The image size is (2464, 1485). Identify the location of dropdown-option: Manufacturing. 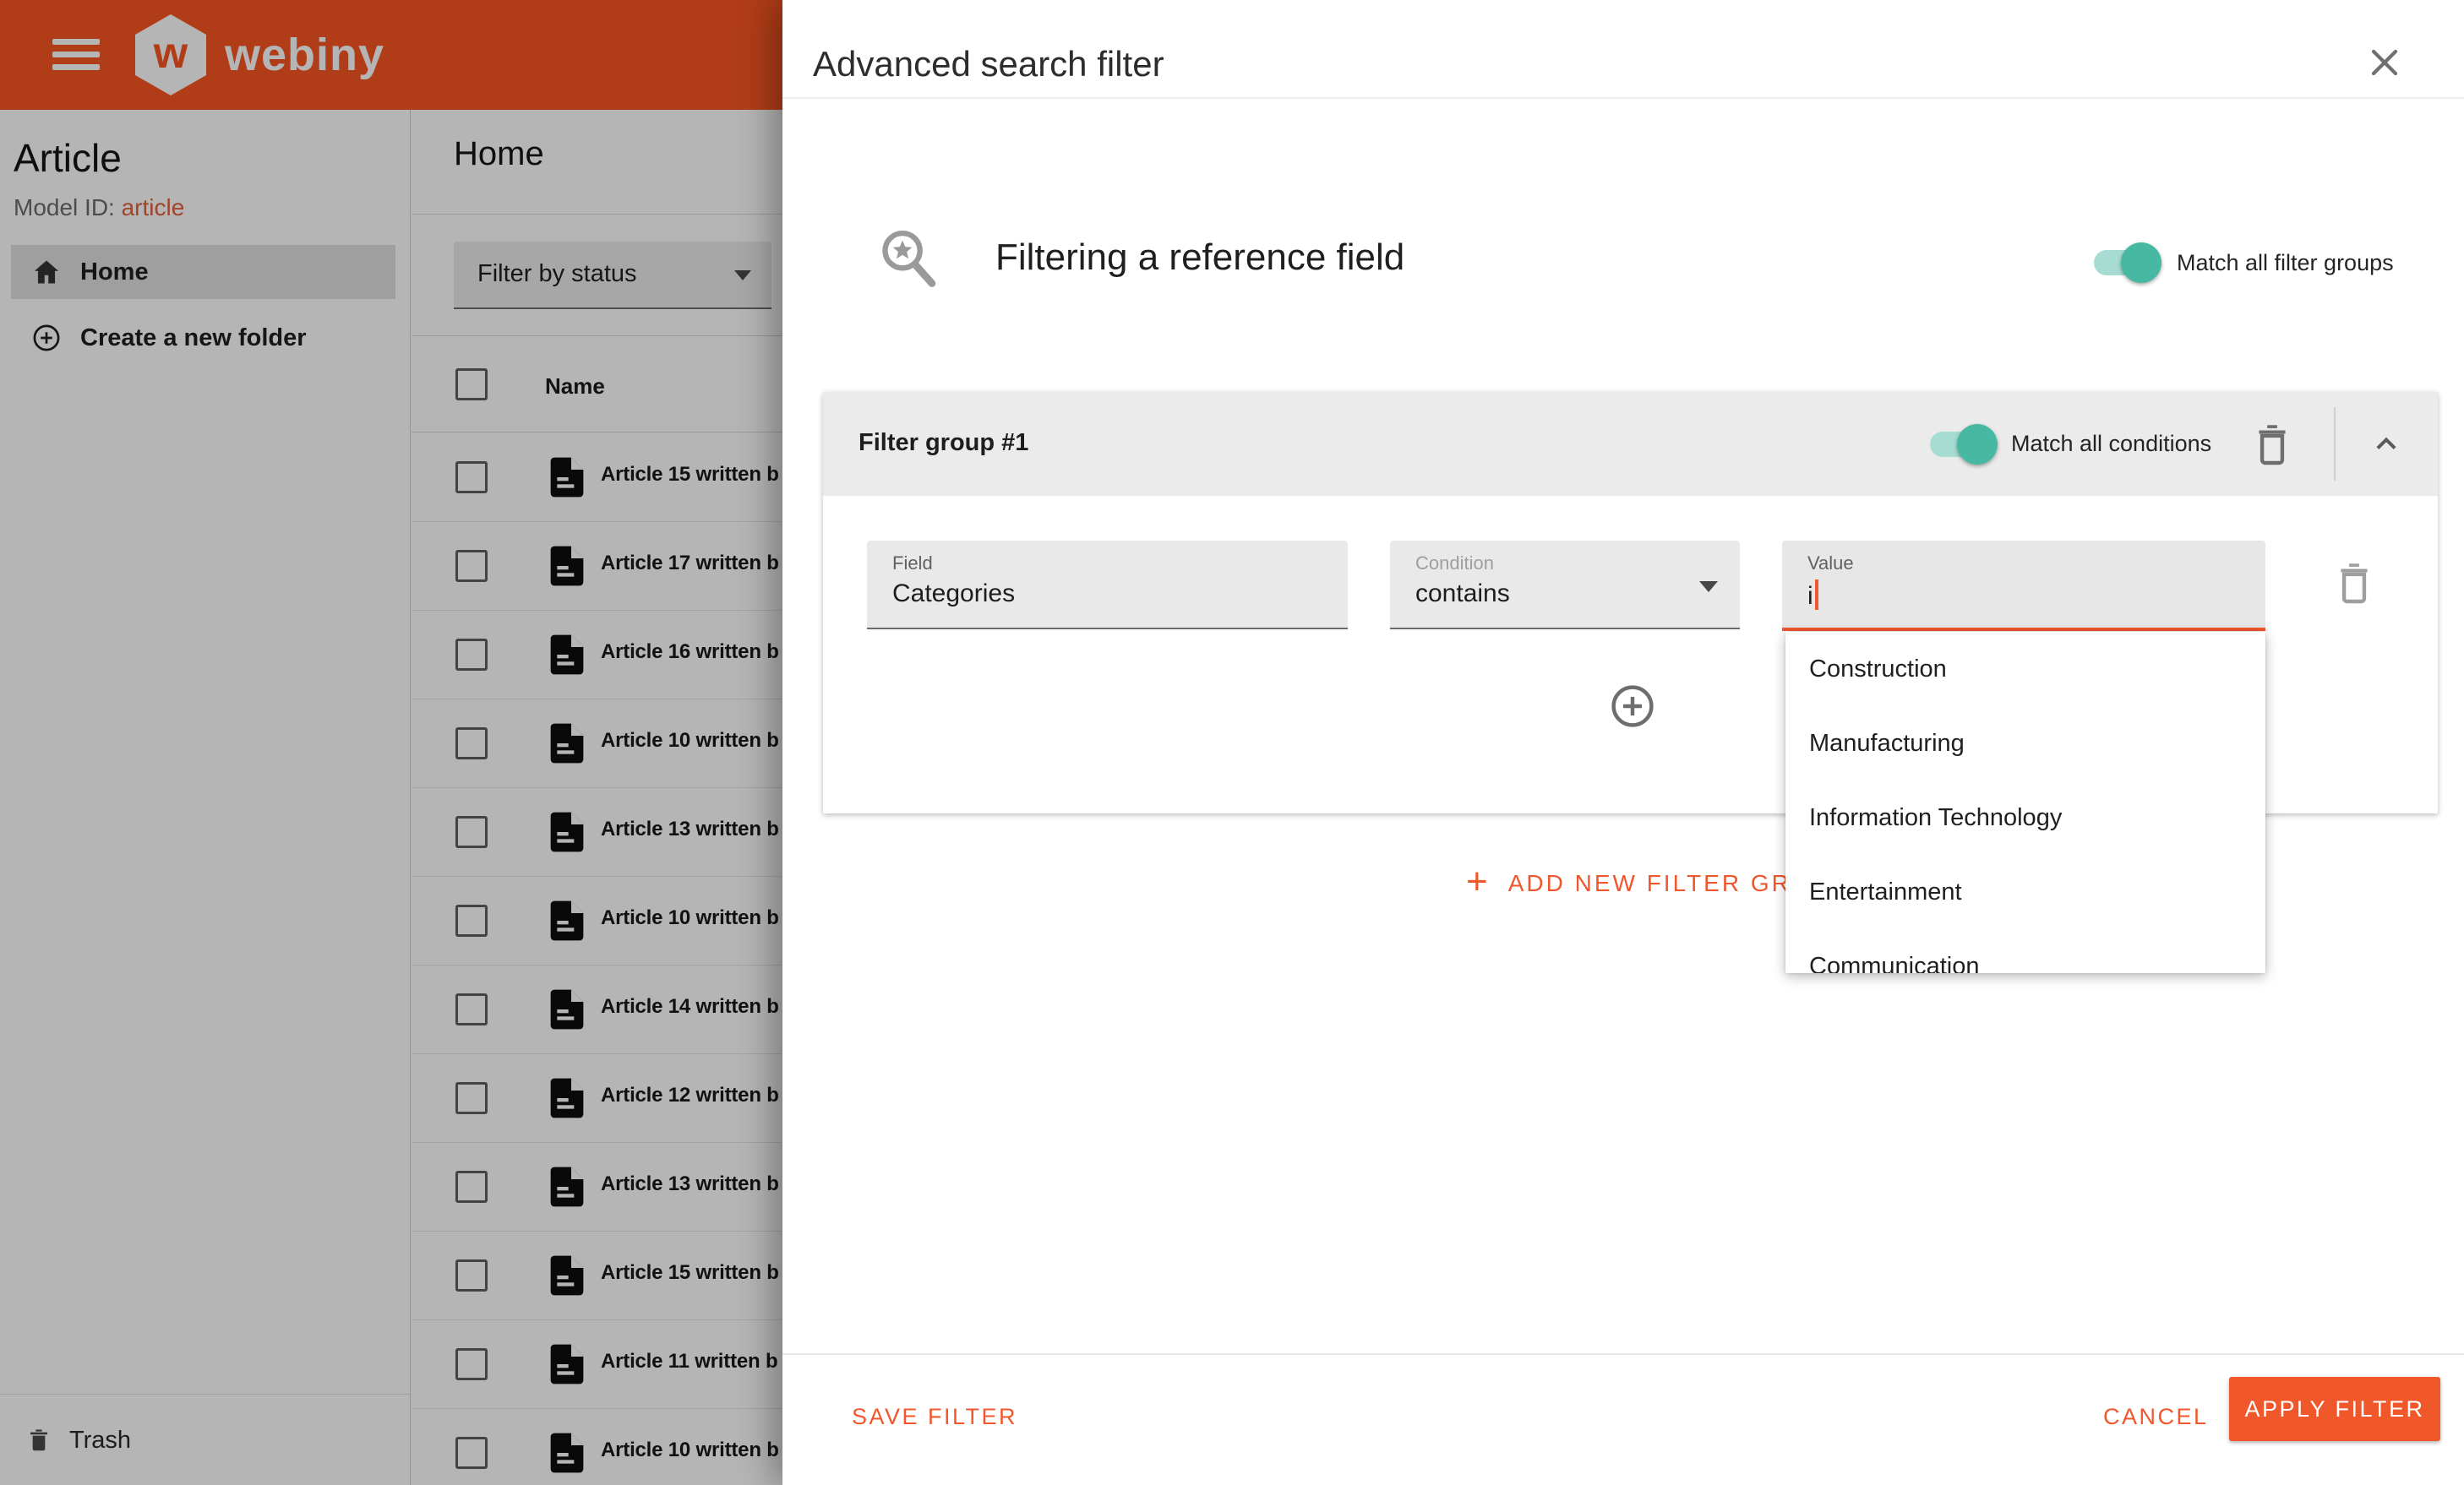
(2025, 743).